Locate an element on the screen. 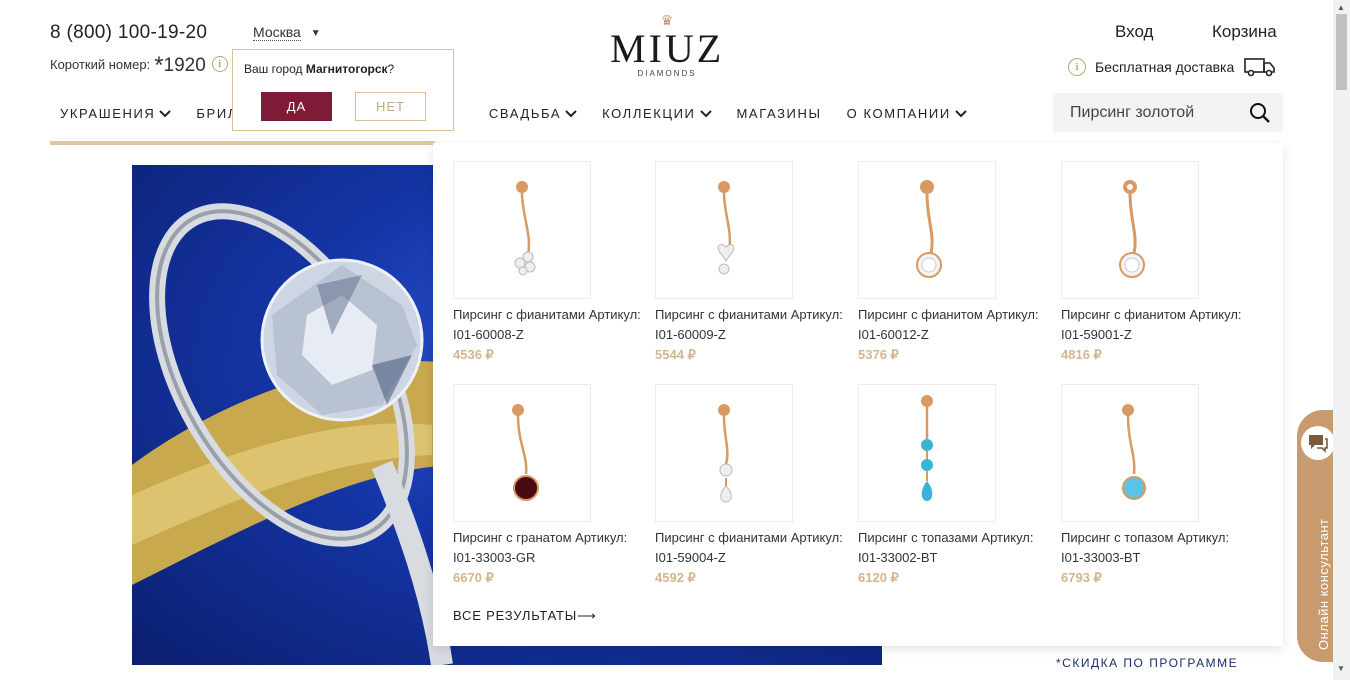 This screenshot has width=1350, height=680. short-number: Короткий номер: *1920 i is located at coordinates (139, 64).